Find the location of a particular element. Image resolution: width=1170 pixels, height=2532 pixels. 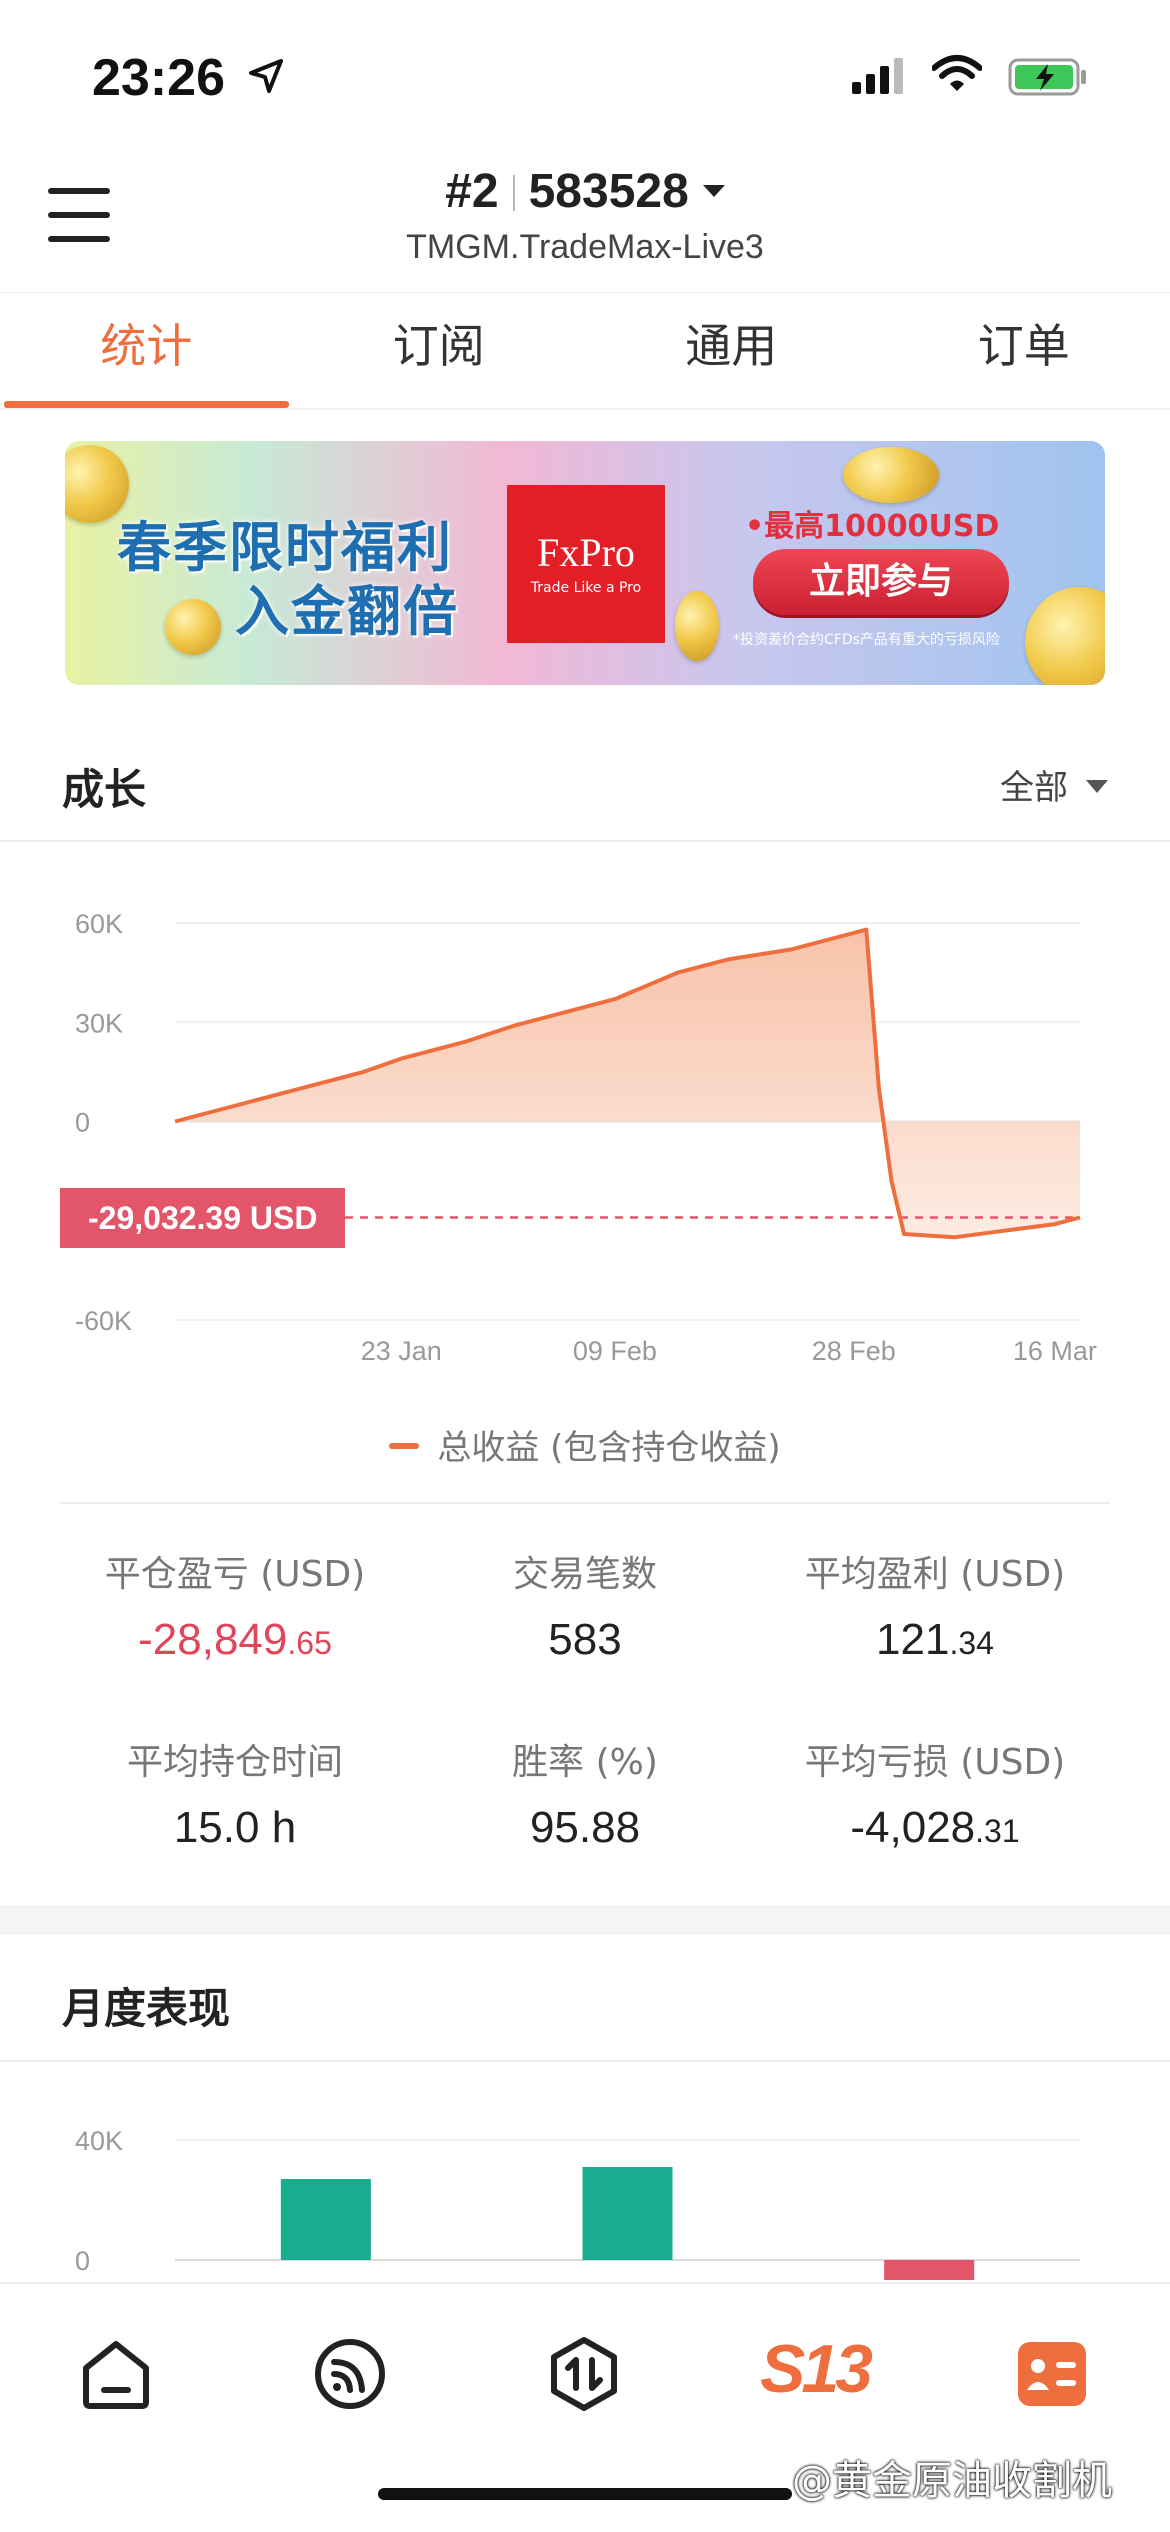

monthly-chart-svg: 40K 0 is located at coordinates (577, 2205).